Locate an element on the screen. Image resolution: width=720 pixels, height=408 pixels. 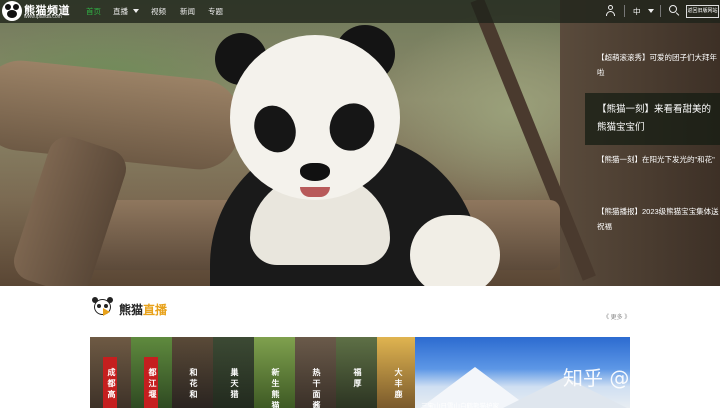
video-tile-label: 都江堰 is located at coordinates (152, 383).